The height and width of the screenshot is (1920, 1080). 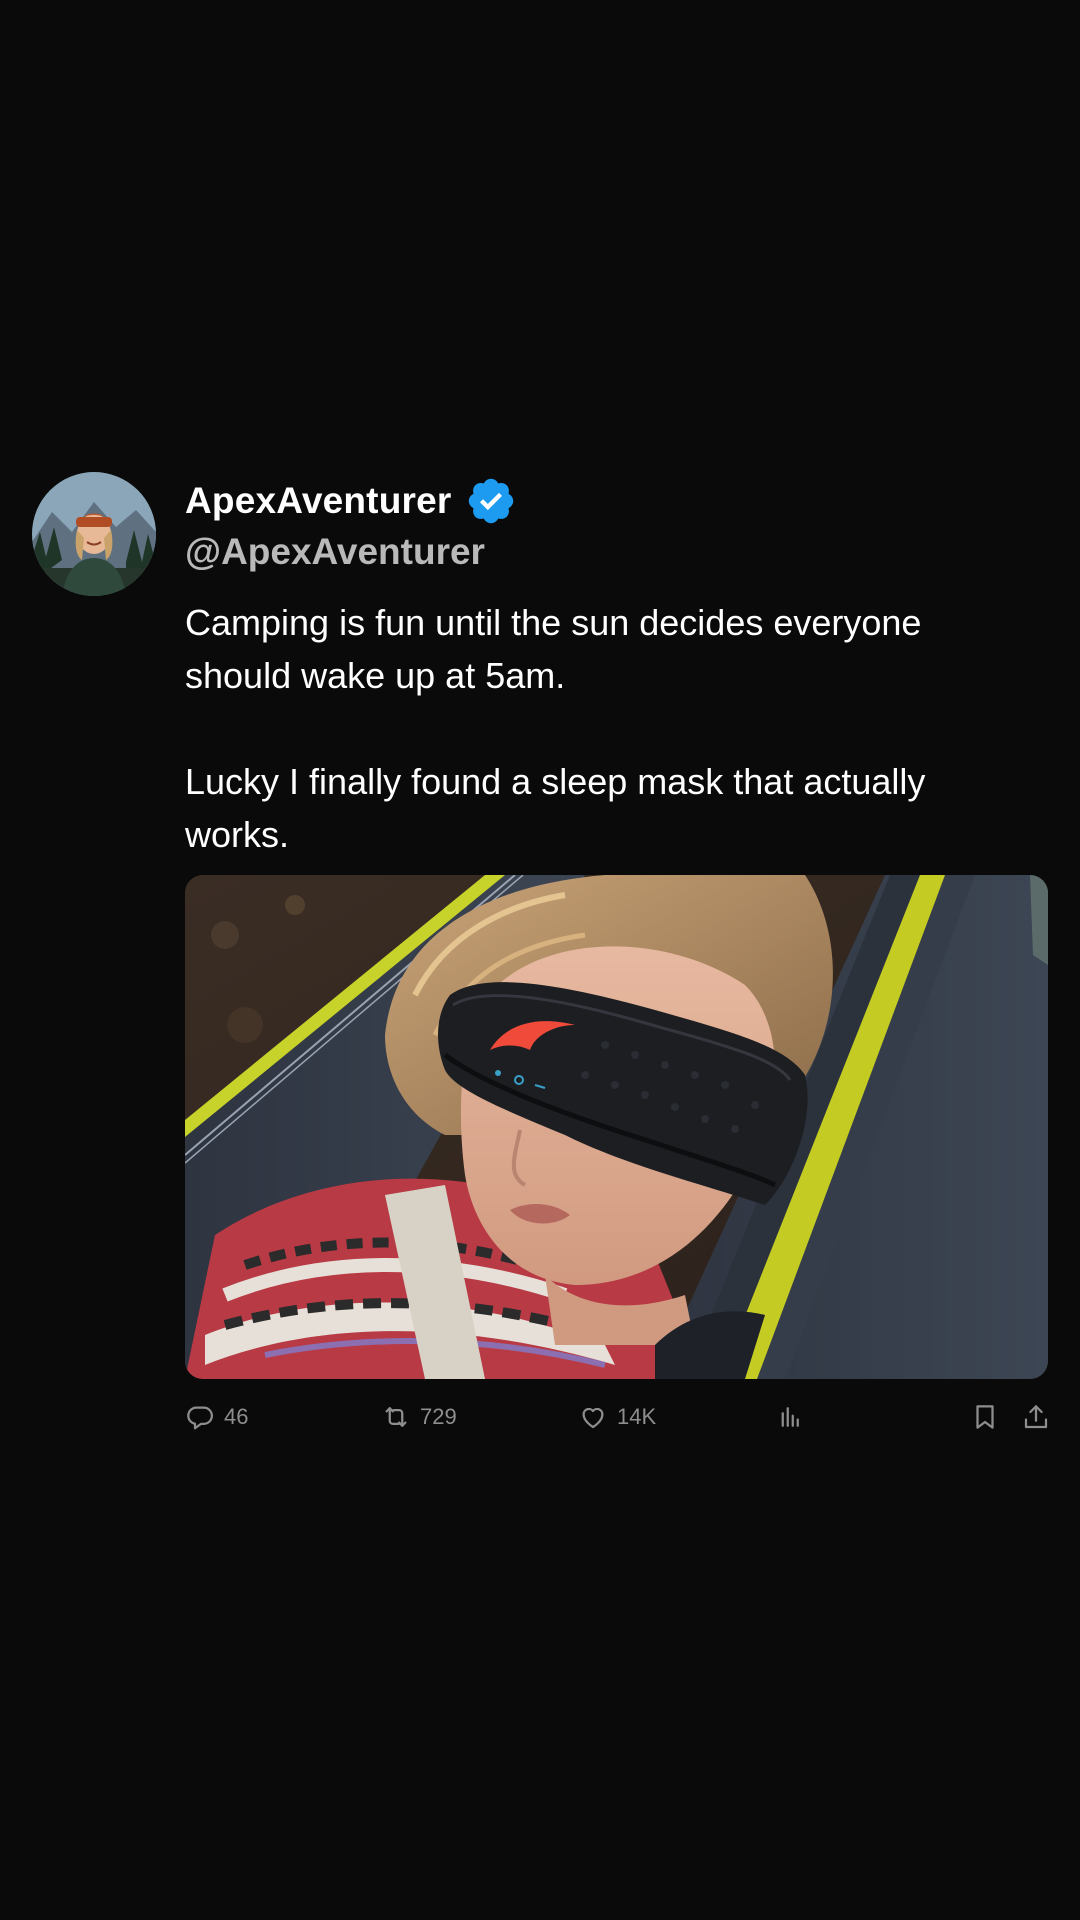 What do you see at coordinates (593, 1417) in the screenshot?
I see `heart-icon` at bounding box center [593, 1417].